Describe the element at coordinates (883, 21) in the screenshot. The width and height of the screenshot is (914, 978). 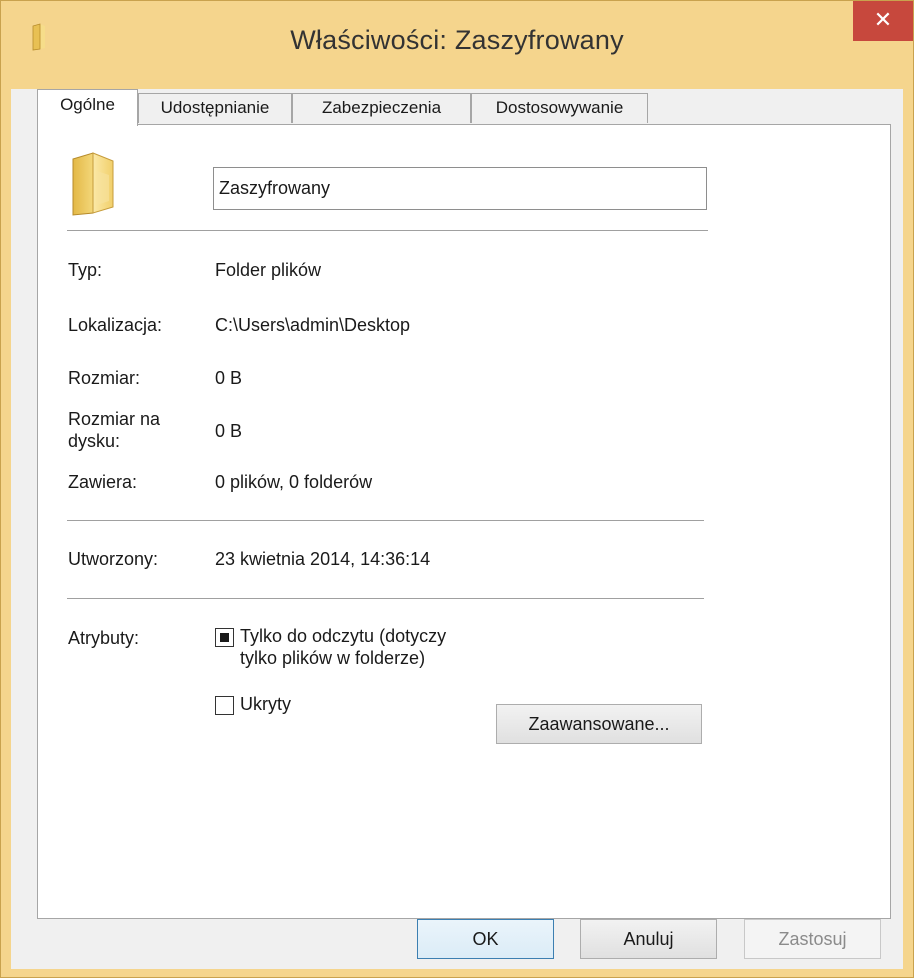
I see `close-button: ✕` at that location.